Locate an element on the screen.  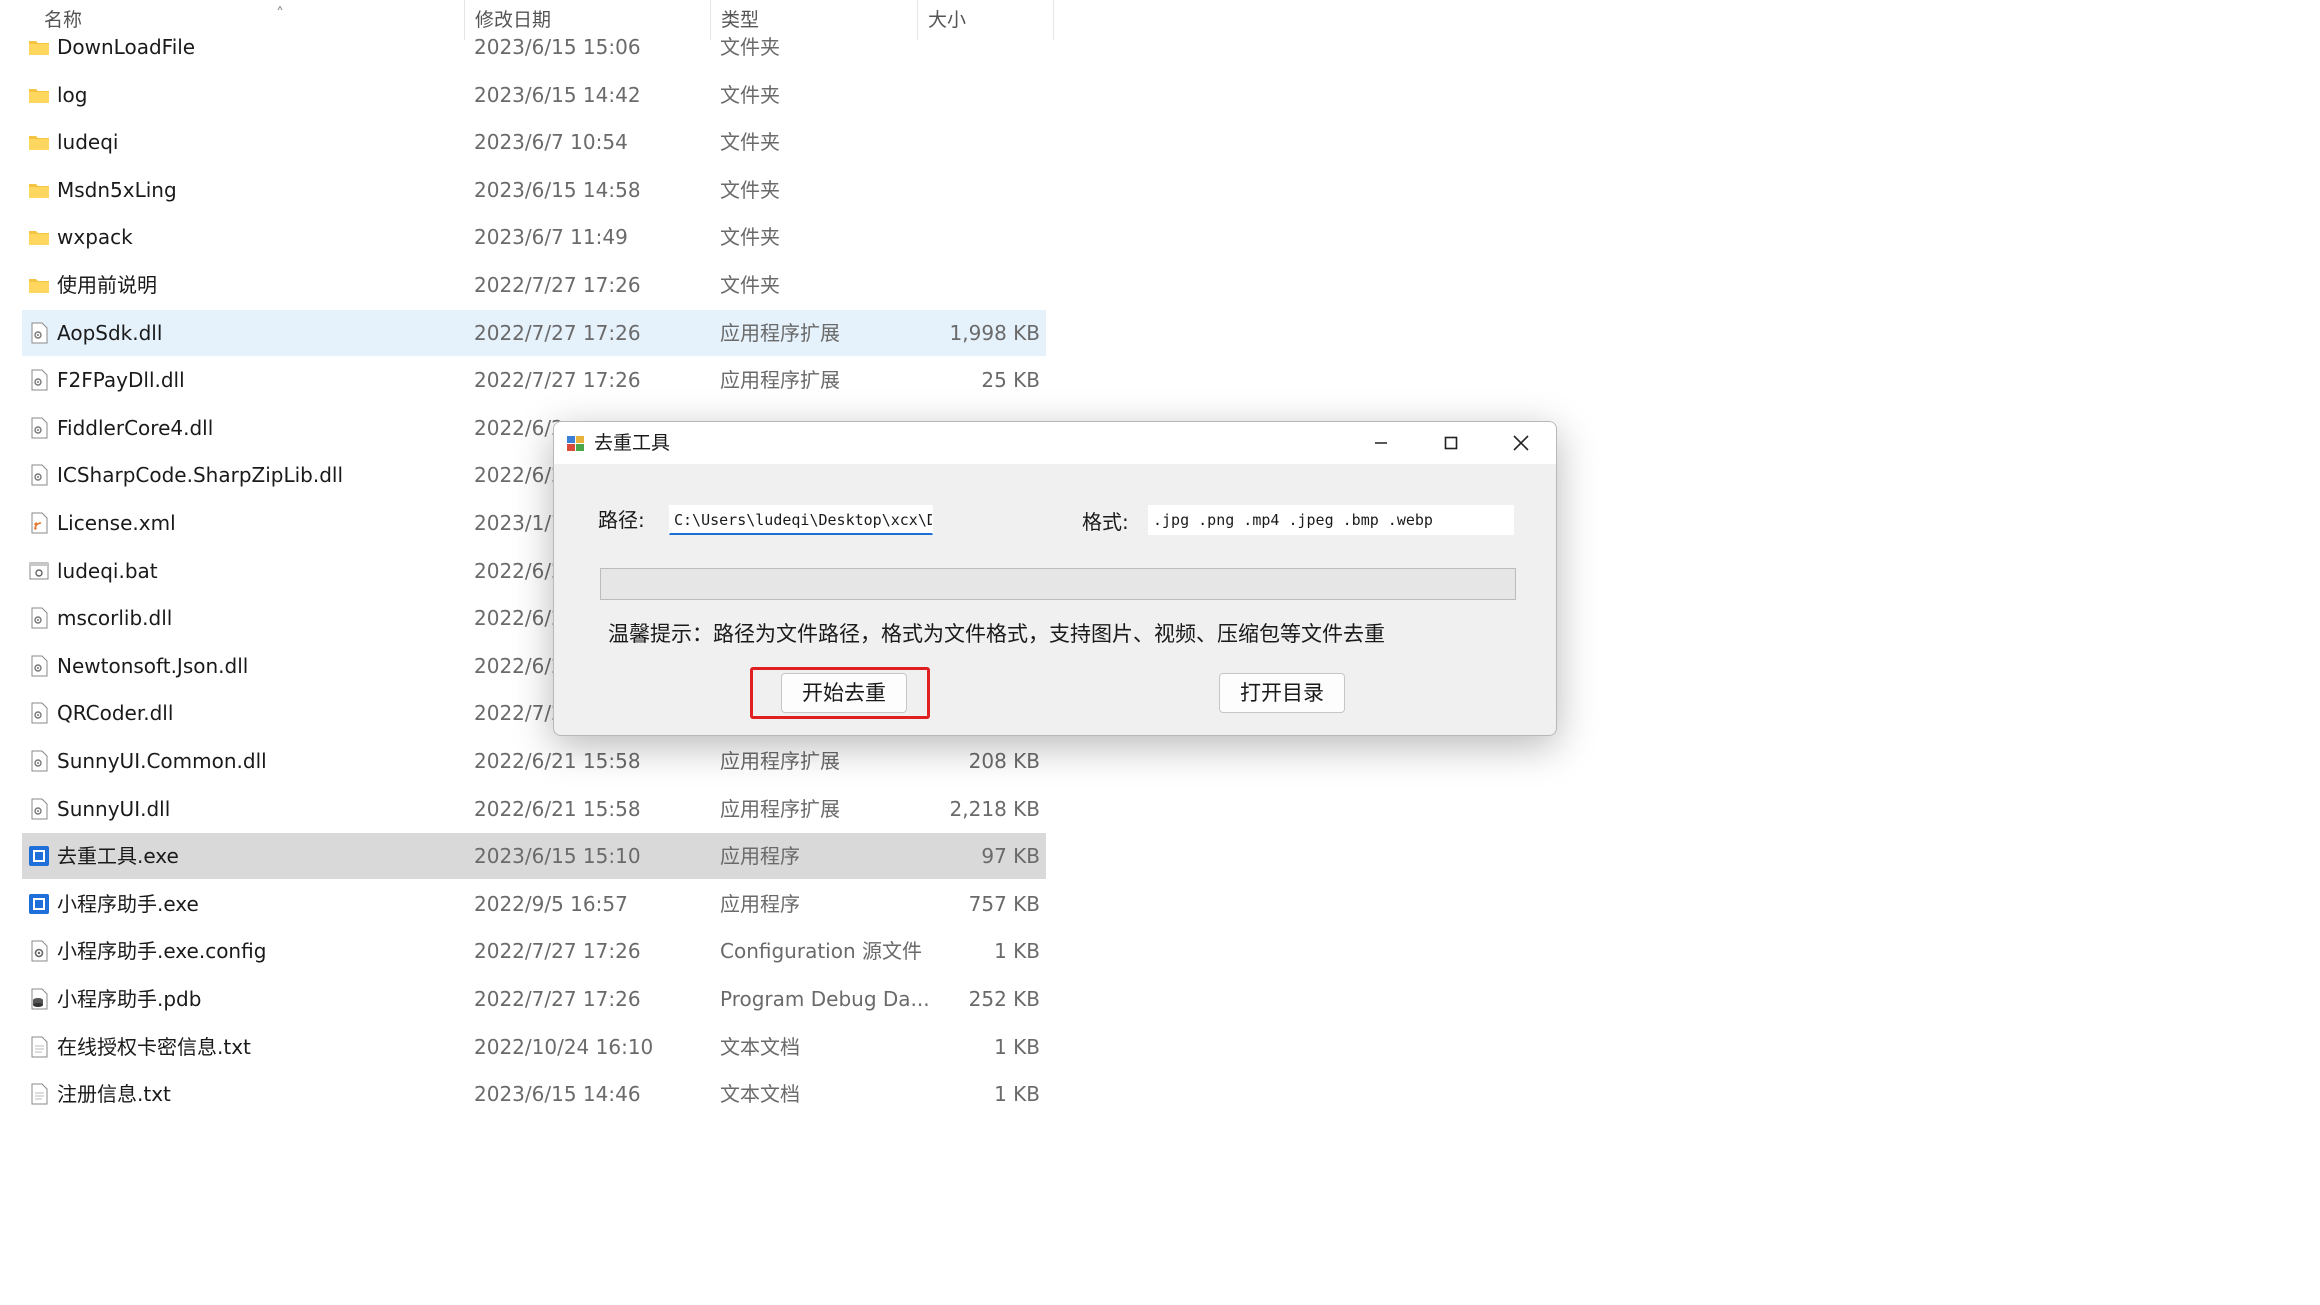
minimize-icon is located at coordinates (1381, 443).